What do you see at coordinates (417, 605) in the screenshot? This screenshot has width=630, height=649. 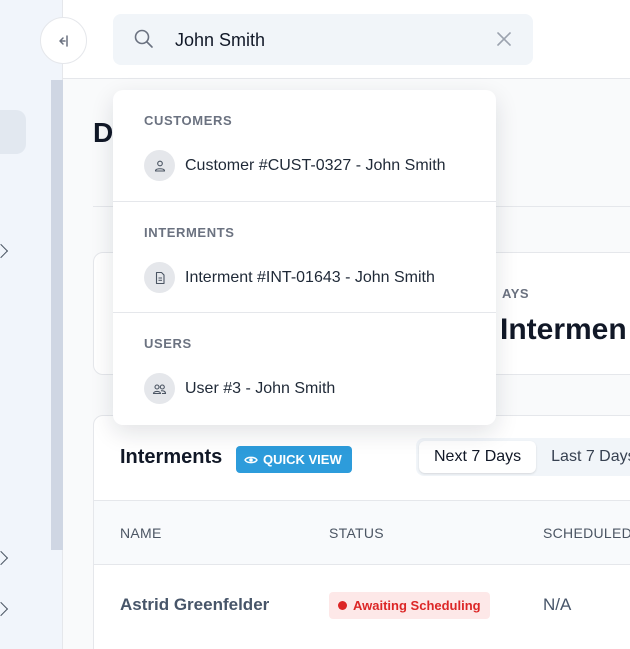 I see `status-label: Awaiting Scheduling` at bounding box center [417, 605].